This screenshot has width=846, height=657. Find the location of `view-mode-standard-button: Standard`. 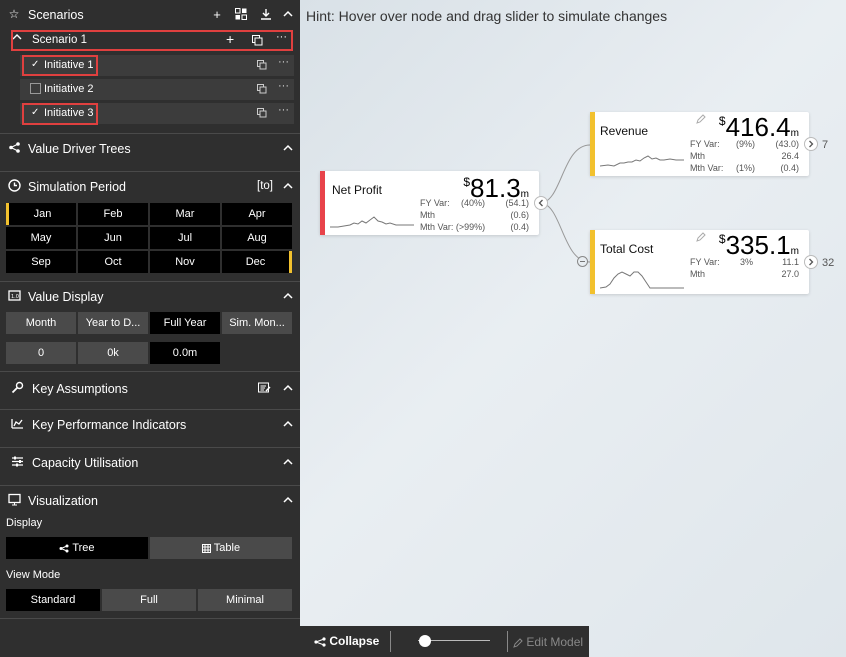

view-mode-standard-button: Standard is located at coordinates (53, 600).